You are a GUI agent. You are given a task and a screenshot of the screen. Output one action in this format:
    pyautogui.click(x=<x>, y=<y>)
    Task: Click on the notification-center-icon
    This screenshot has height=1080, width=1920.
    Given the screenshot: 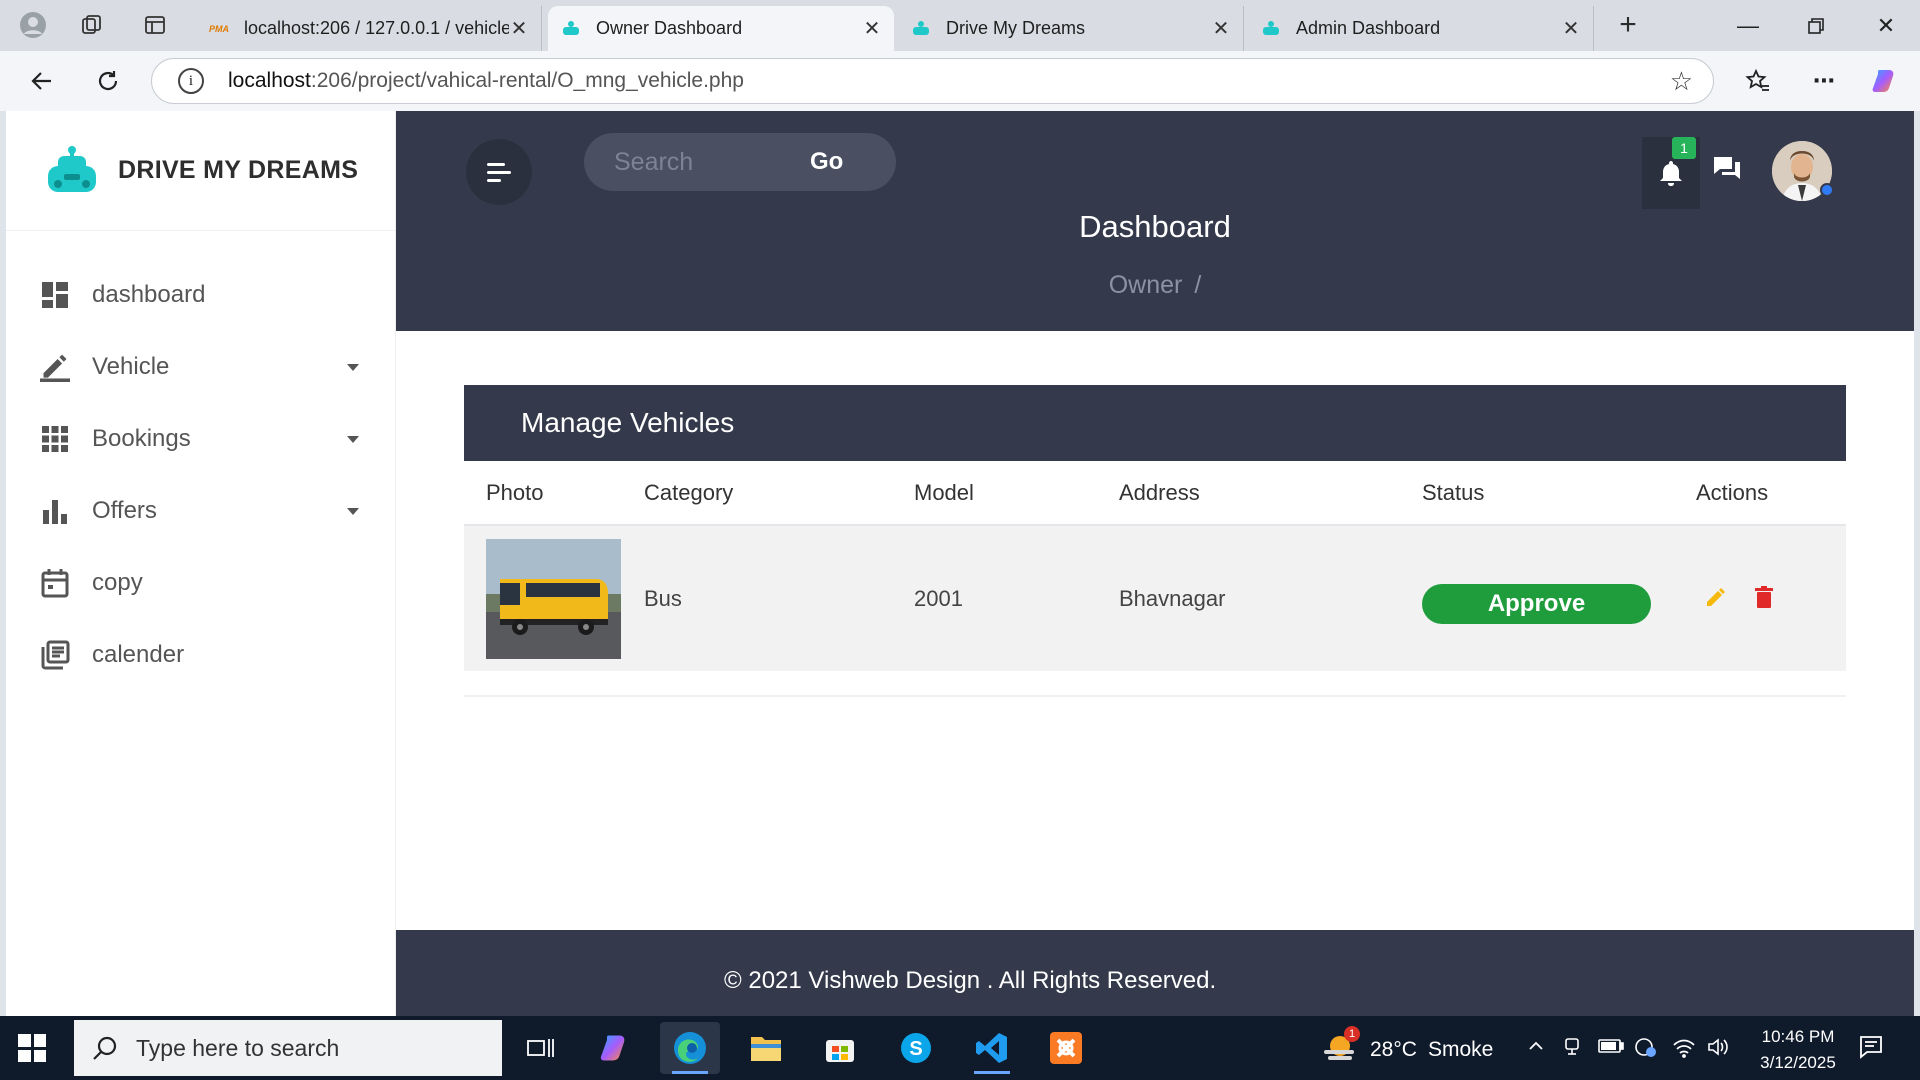 What is the action you would take?
    pyautogui.click(x=1871, y=1049)
    